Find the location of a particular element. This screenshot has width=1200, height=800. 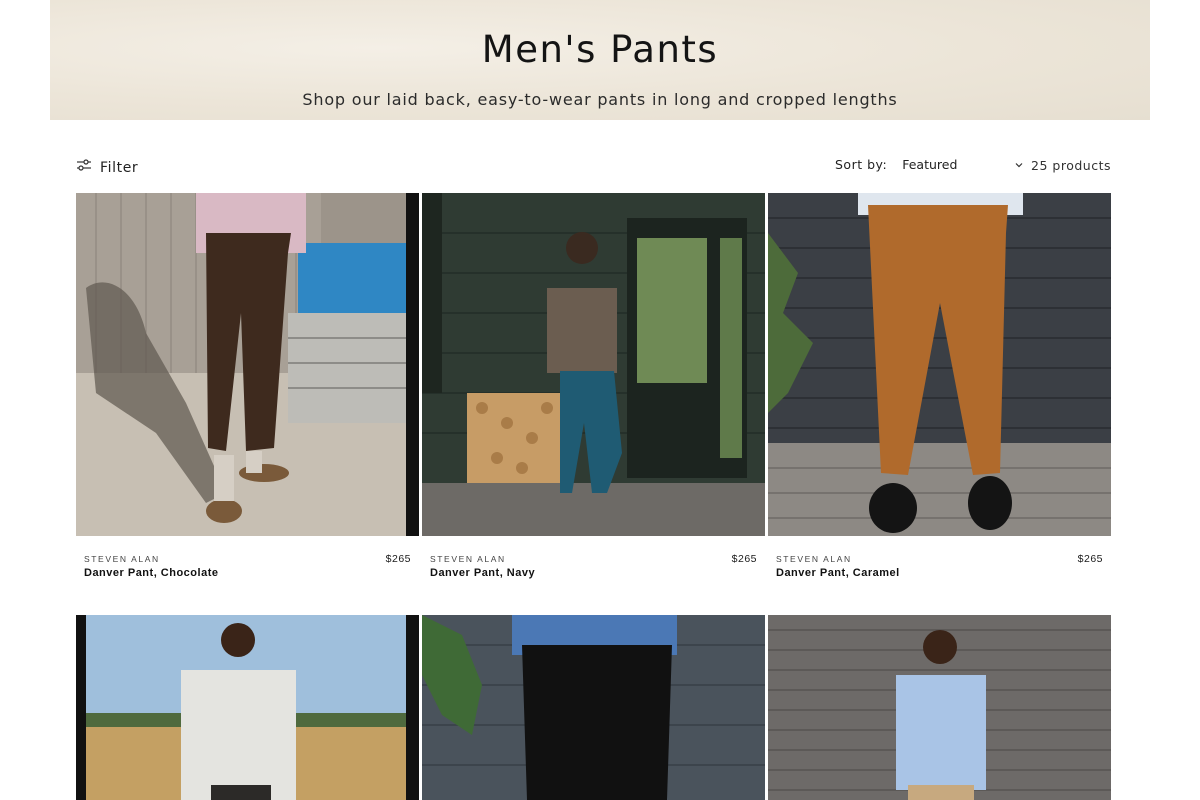

product-card: STEVEN ALAN $265 Danver Pant, Chocolate is located at coordinates (247, 389).